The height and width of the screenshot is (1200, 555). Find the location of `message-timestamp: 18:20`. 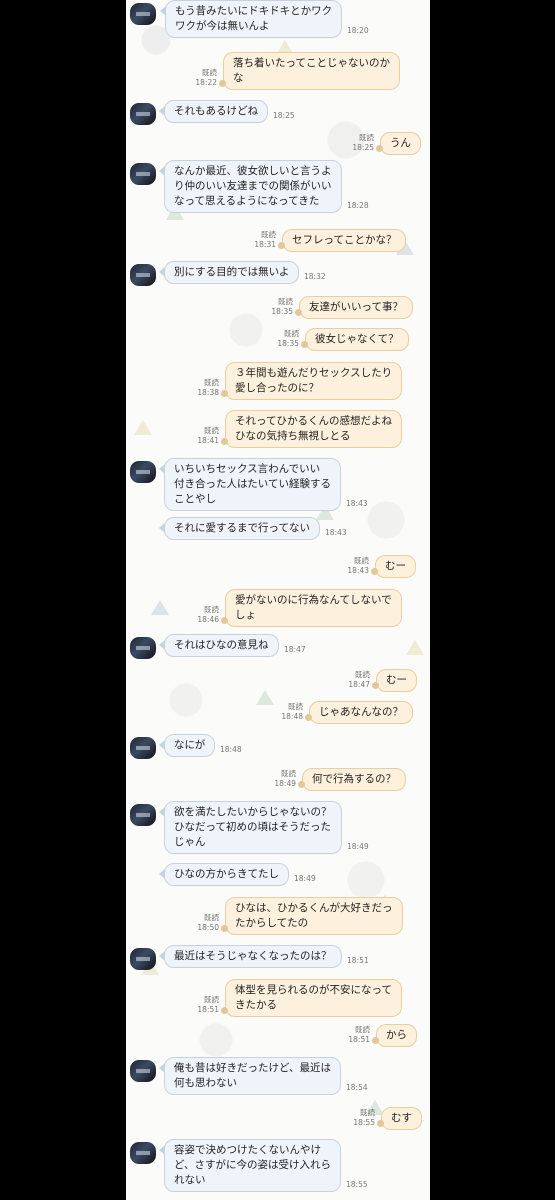

message-timestamp: 18:20 is located at coordinates (358, 30).